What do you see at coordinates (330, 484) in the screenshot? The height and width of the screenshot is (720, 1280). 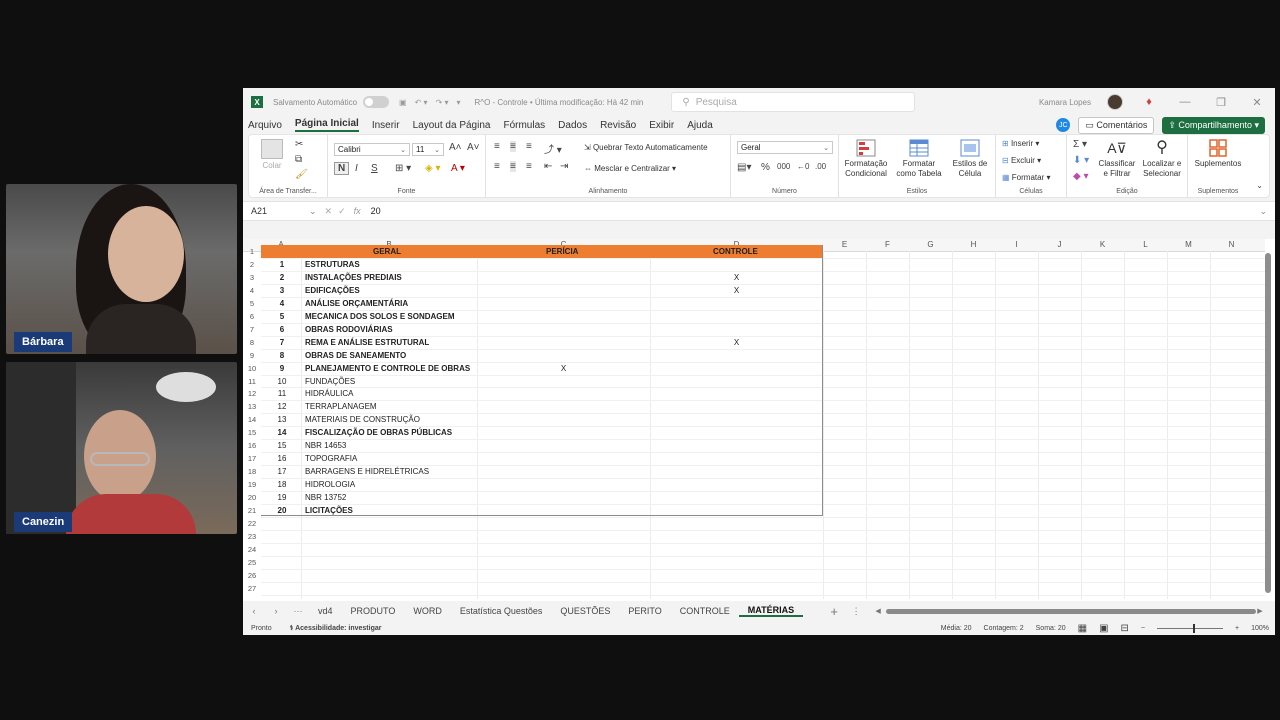 I see `cell-subject: HIDROLOGIA` at bounding box center [330, 484].